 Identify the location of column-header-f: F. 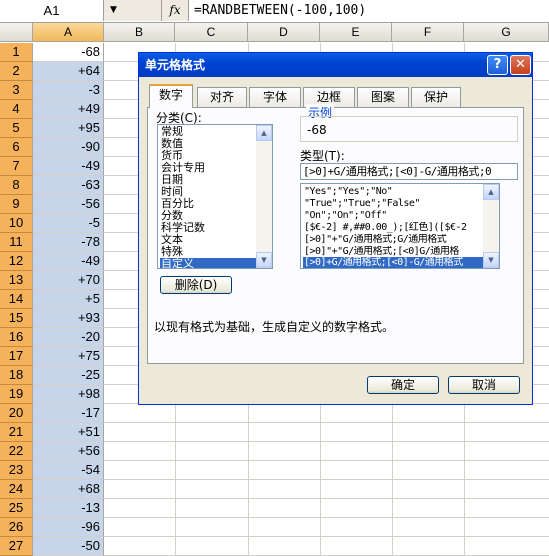
(428, 32).